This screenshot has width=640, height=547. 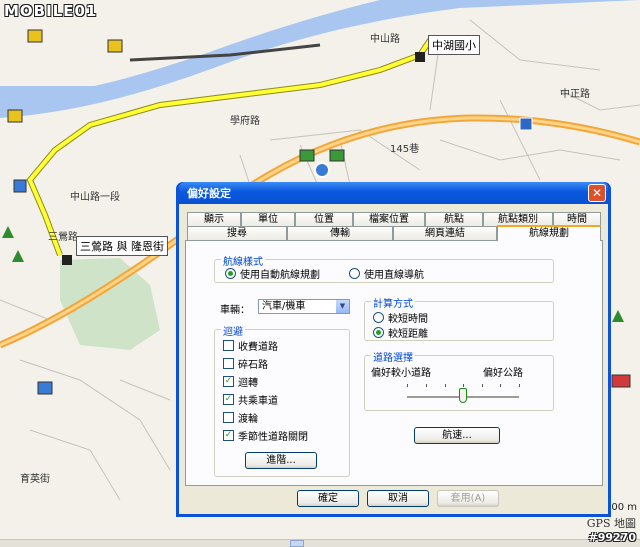 What do you see at coordinates (454, 219) in the screenshot?
I see `tab-waypoints: 航點` at bounding box center [454, 219].